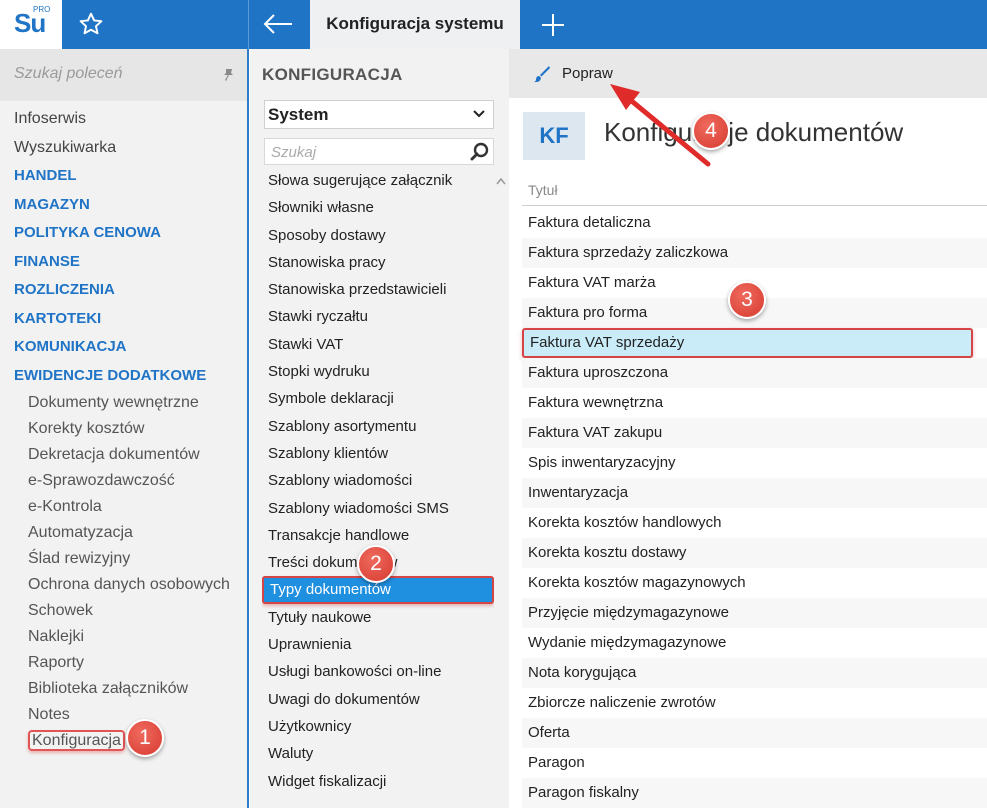 The width and height of the screenshot is (987, 808). I want to click on config-search-placeholder: Szukaj, so click(294, 152).